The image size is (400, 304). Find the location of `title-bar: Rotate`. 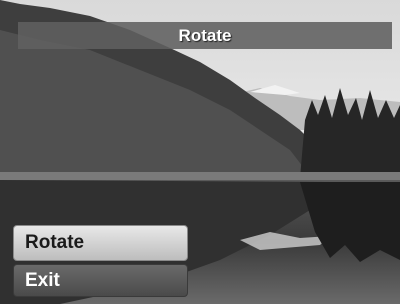

title-bar: Rotate is located at coordinates (205, 35).